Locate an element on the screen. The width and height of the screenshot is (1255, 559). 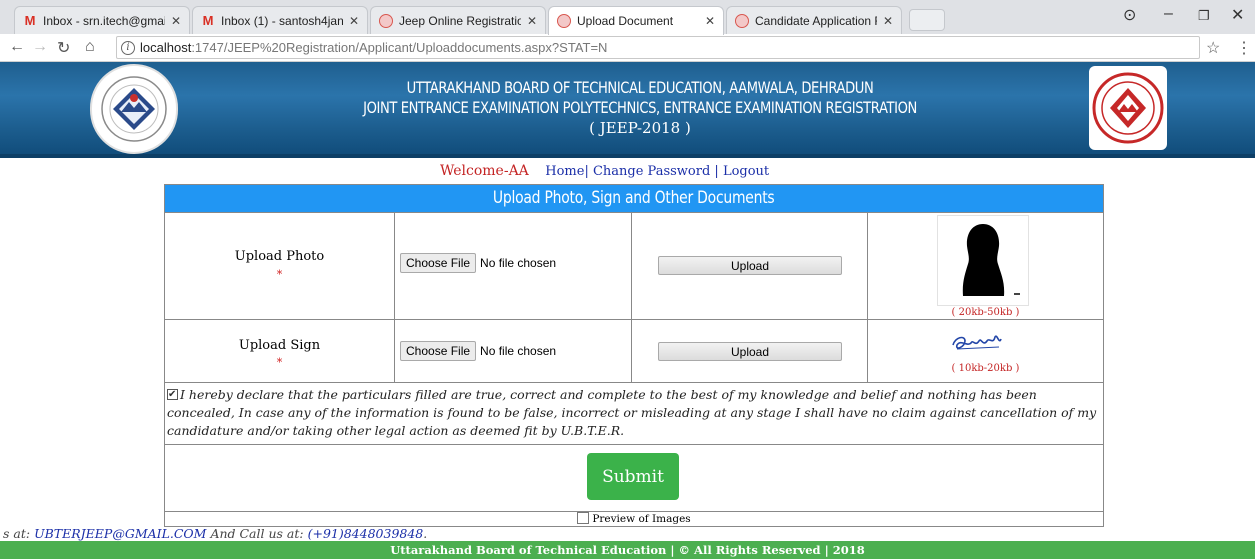
menu-dots-icon: ⋮ is located at coordinates (1244, 48).